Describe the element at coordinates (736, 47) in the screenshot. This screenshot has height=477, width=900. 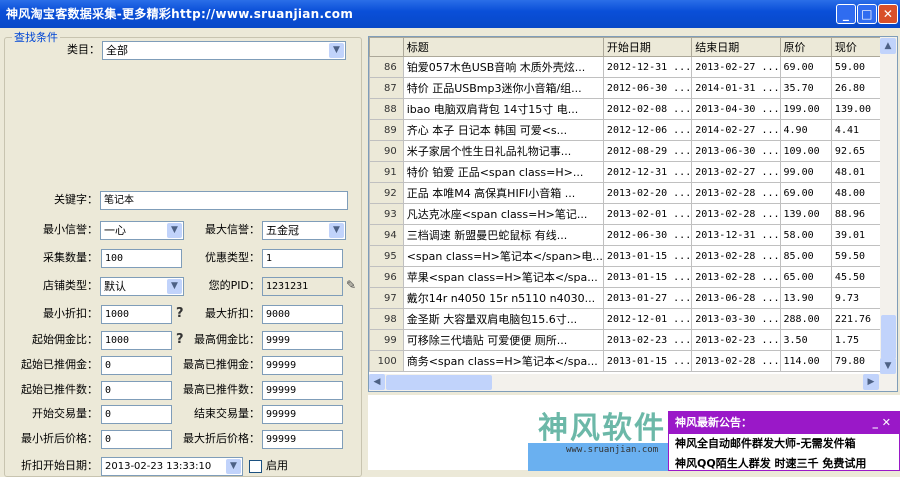
I see `column-header: 结束日期` at that location.